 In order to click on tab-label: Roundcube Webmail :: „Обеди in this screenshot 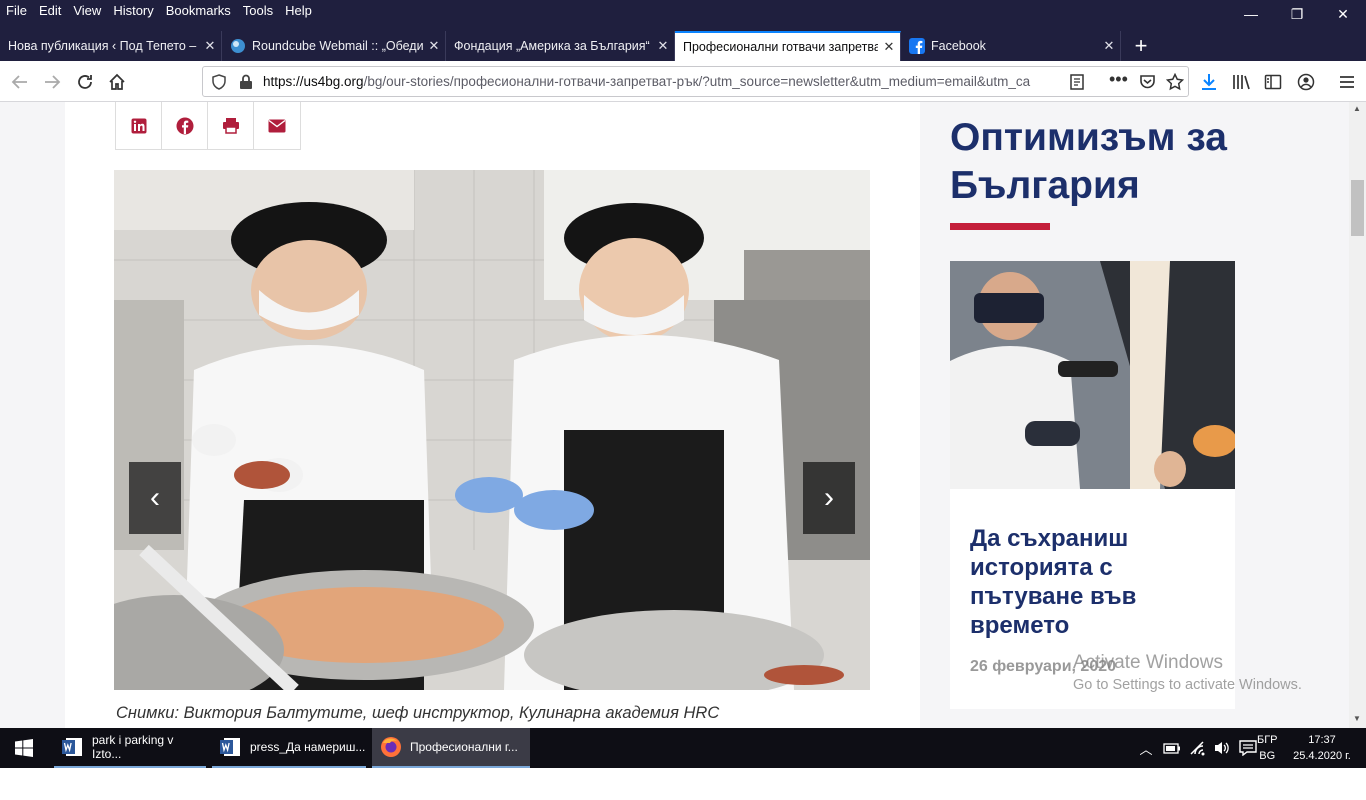, I will do `click(337, 46)`.